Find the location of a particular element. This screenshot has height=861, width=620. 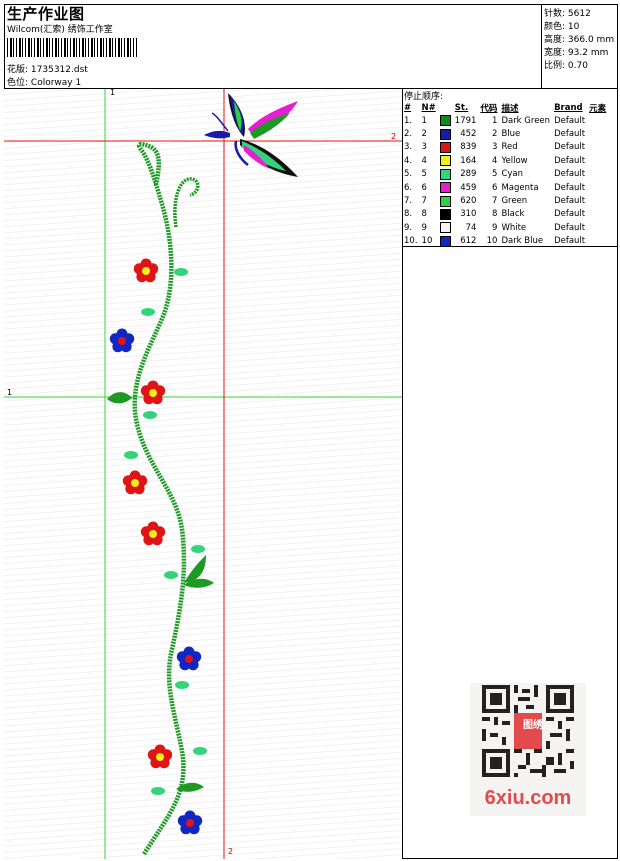

table-row: 5. 5 289 5 Cyan Default is located at coordinates (507, 174).